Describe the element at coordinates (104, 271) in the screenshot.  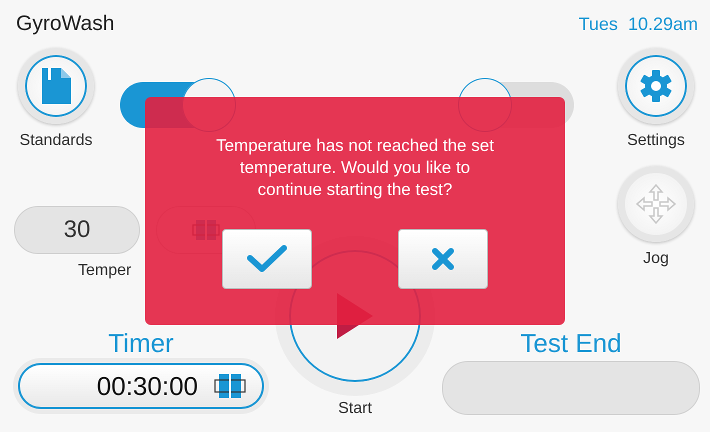
I see `temperature-label: Temper` at that location.